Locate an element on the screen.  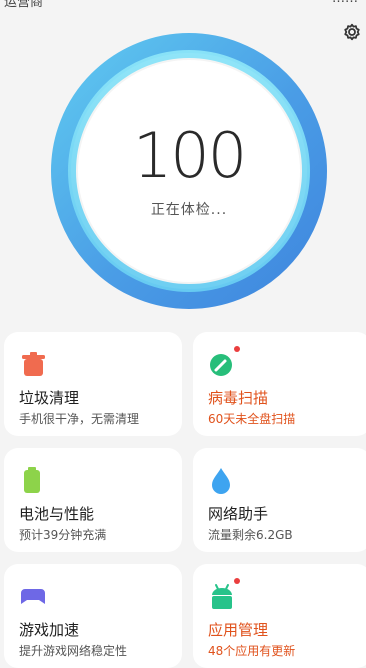
card-subtitle: 60天未全盘扫描 is located at coordinates (252, 419).